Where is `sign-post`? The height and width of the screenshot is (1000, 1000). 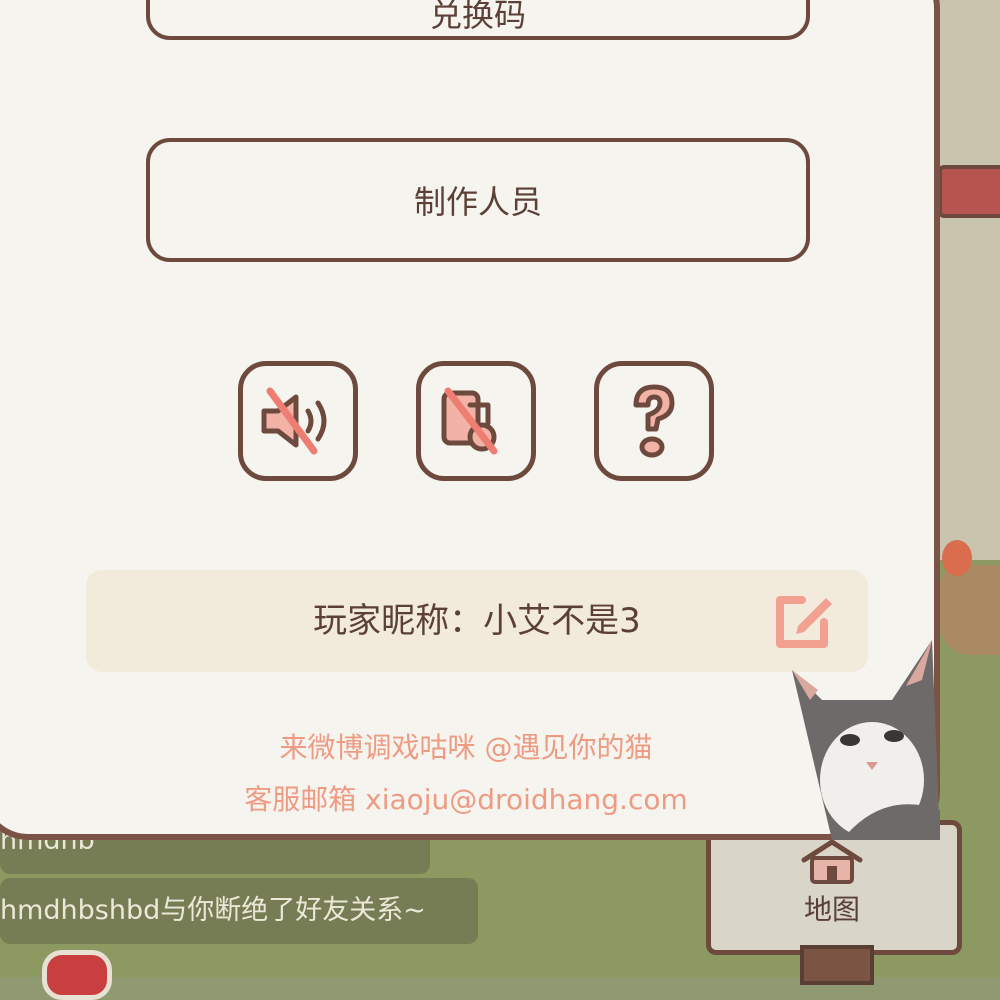
sign-post is located at coordinates (837, 965).